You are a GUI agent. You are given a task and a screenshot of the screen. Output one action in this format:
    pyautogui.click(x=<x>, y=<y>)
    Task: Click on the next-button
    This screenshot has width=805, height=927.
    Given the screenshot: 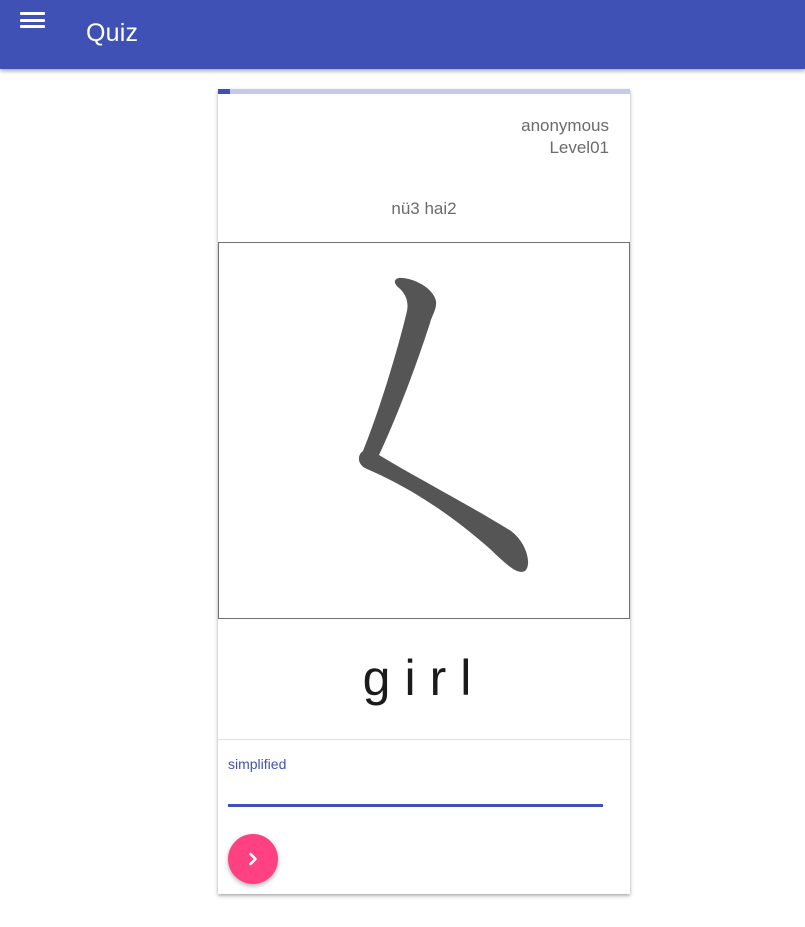 What is the action you would take?
    pyautogui.click(x=253, y=859)
    